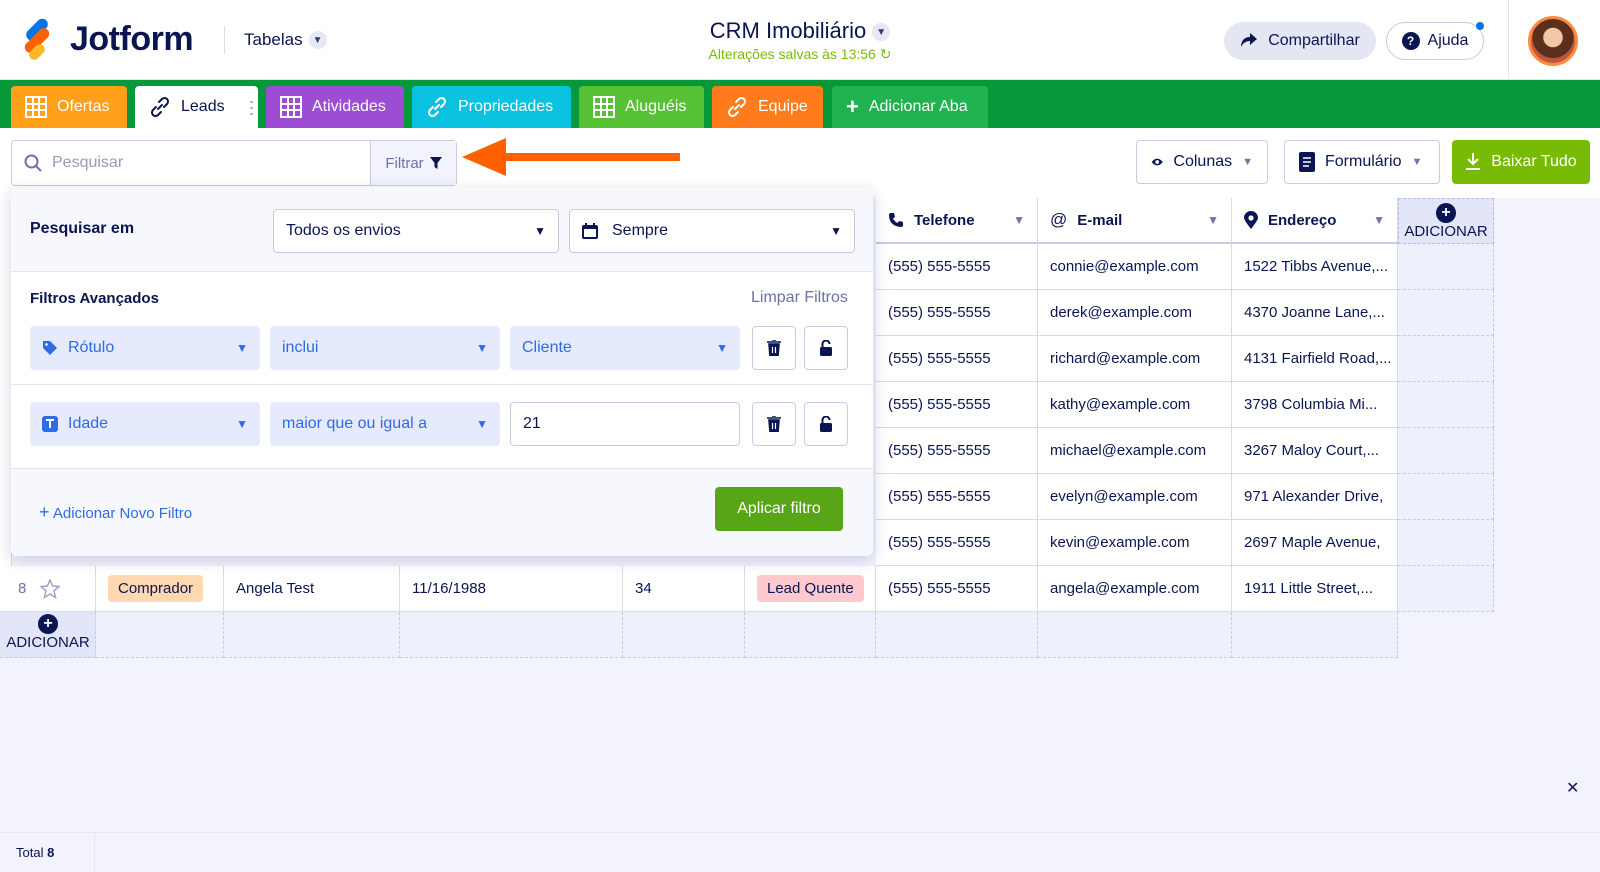  What do you see at coordinates (160, 589) in the screenshot?
I see `label-cell: Comprador` at bounding box center [160, 589].